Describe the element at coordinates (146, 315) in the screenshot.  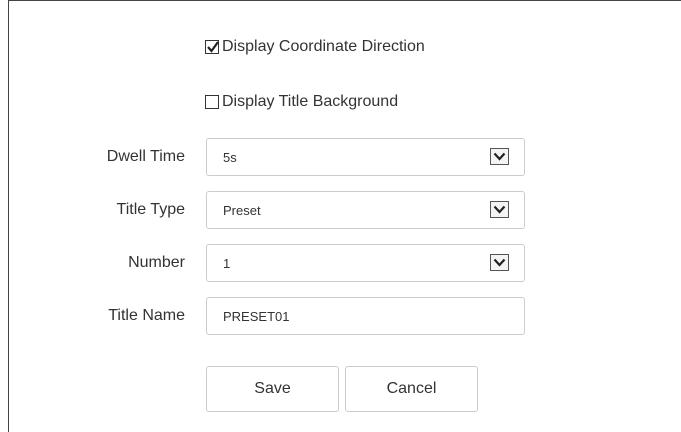
I see `title-name-label: Title Name` at that location.